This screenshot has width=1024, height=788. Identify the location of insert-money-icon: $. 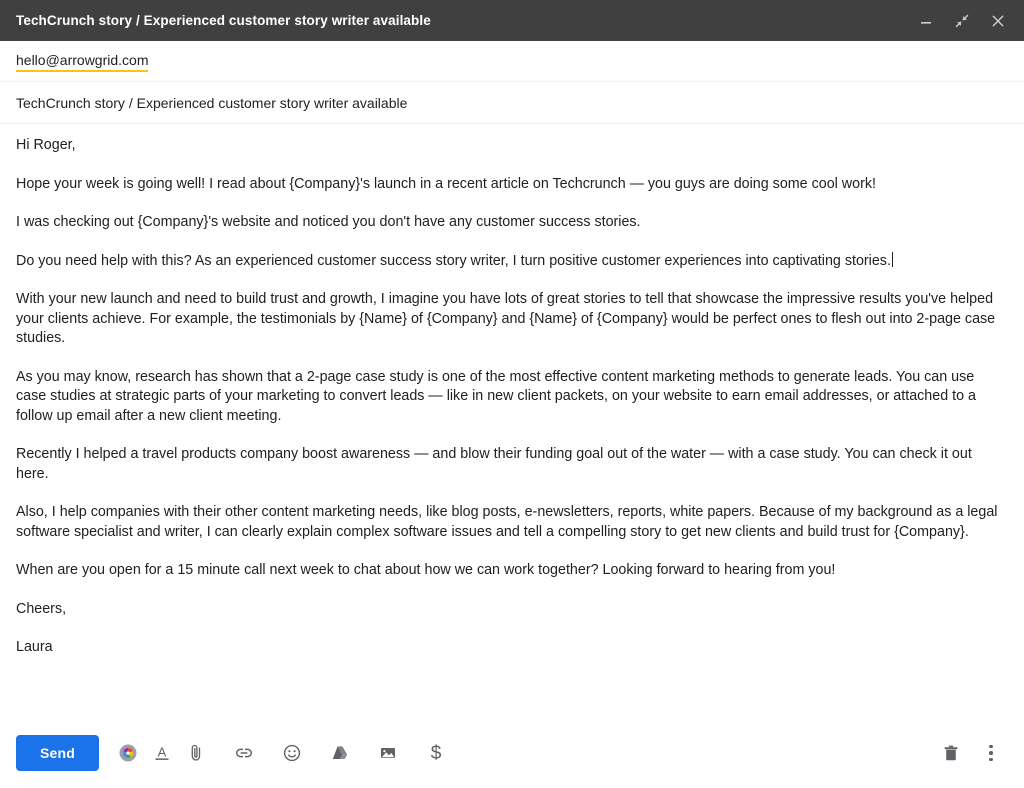
(436, 753).